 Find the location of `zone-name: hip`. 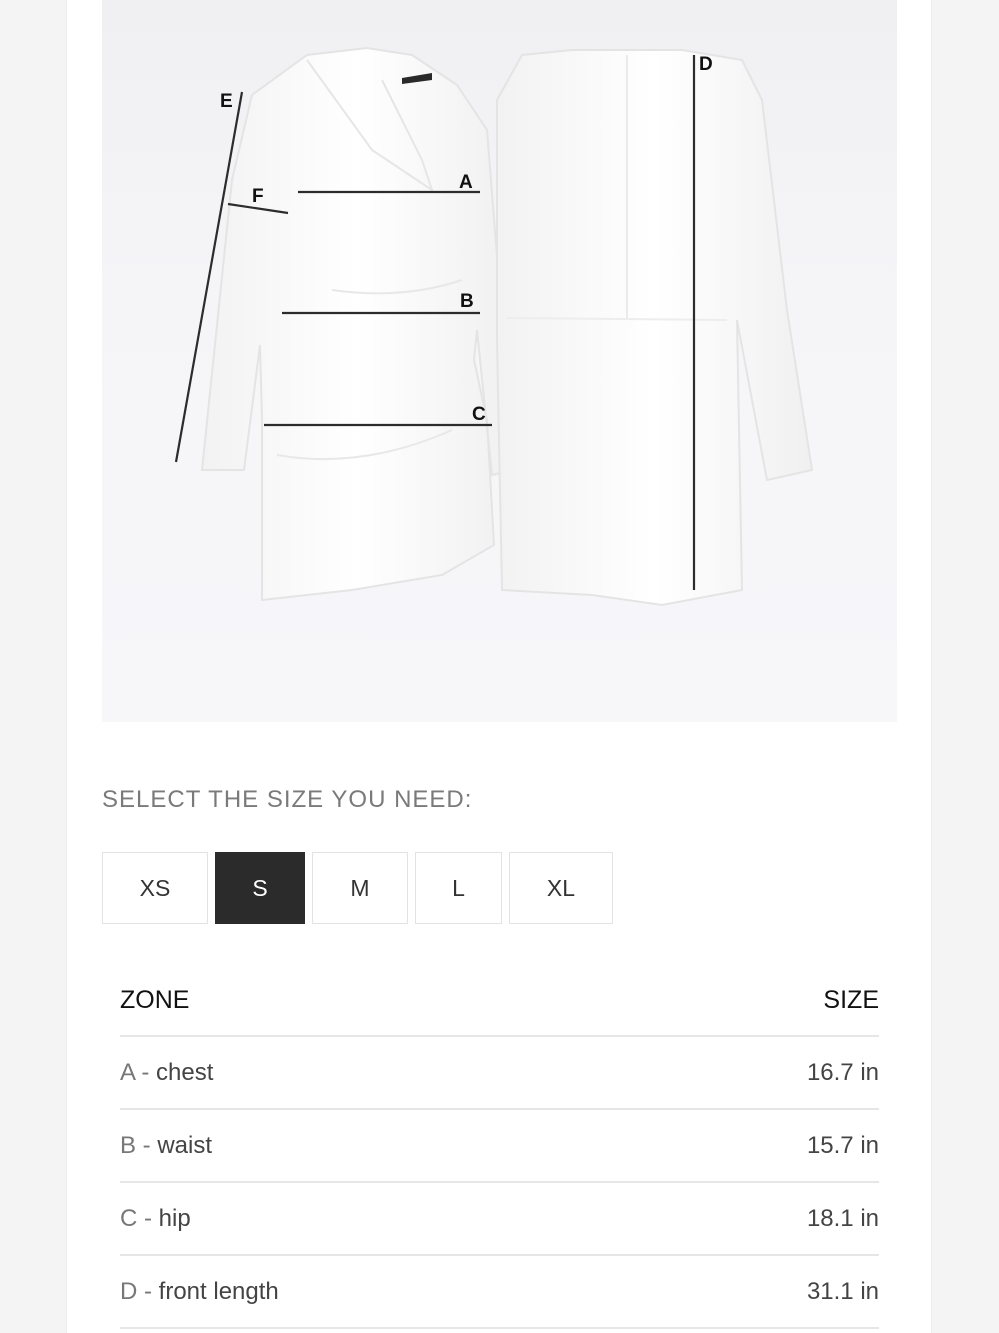

zone-name: hip is located at coordinates (174, 1218).